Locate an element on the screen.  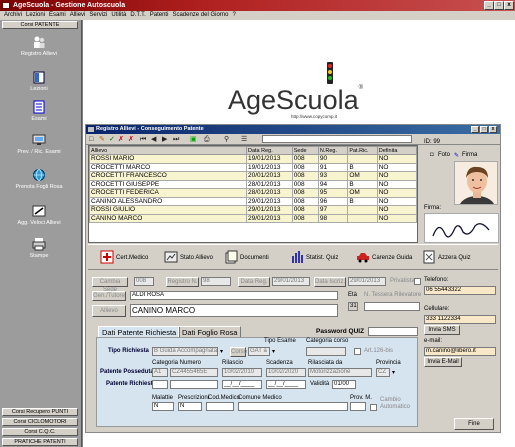
invia-sms-button: Invia SMS is located at coordinates (442, 330).